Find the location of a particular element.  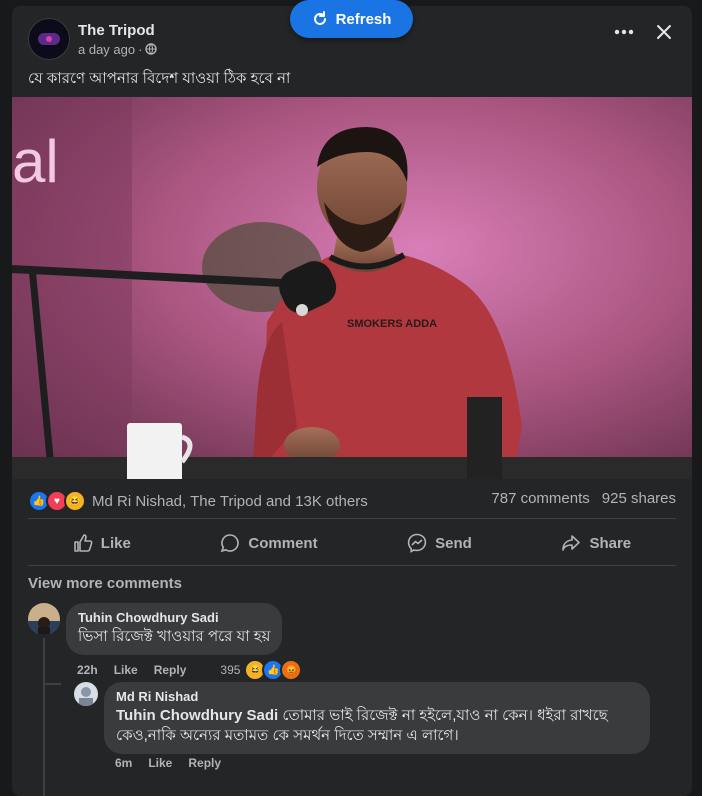

comment-like-button: Like is located at coordinates (126, 670).